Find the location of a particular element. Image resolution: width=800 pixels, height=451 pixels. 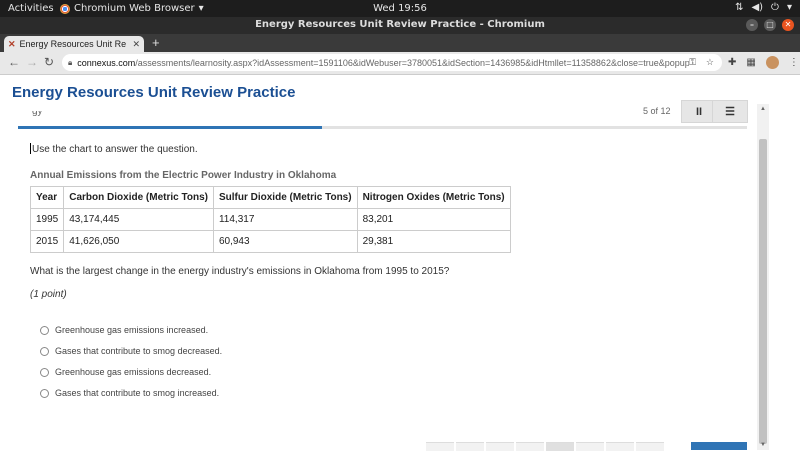

cell-year: 1995 is located at coordinates (47, 219).